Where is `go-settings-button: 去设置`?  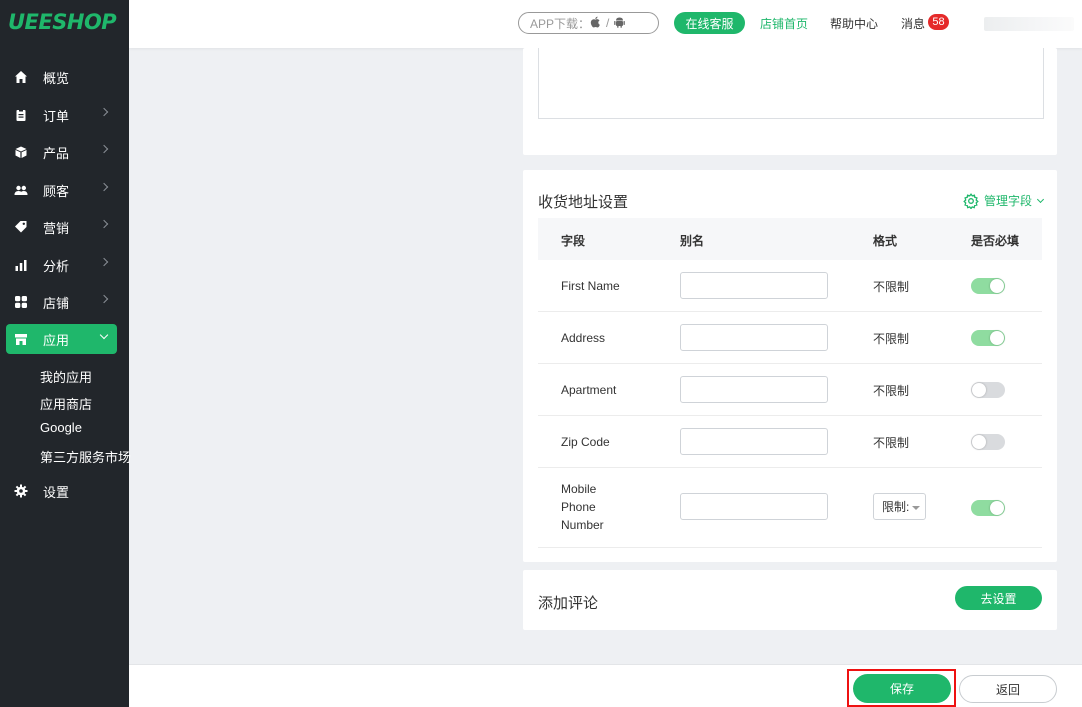 go-settings-button: 去设置 is located at coordinates (998, 598).